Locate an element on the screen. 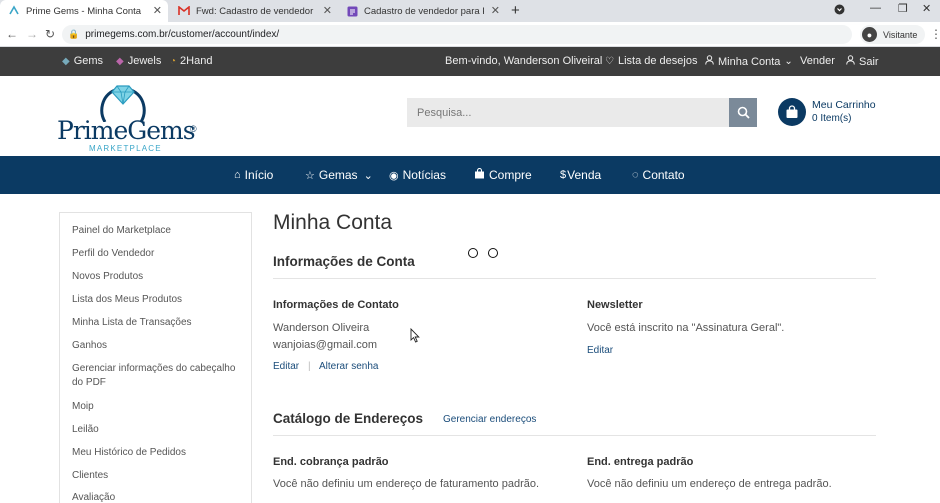 This screenshot has height=503, width=940. edit-newsletter-link: Editar is located at coordinates (600, 350).